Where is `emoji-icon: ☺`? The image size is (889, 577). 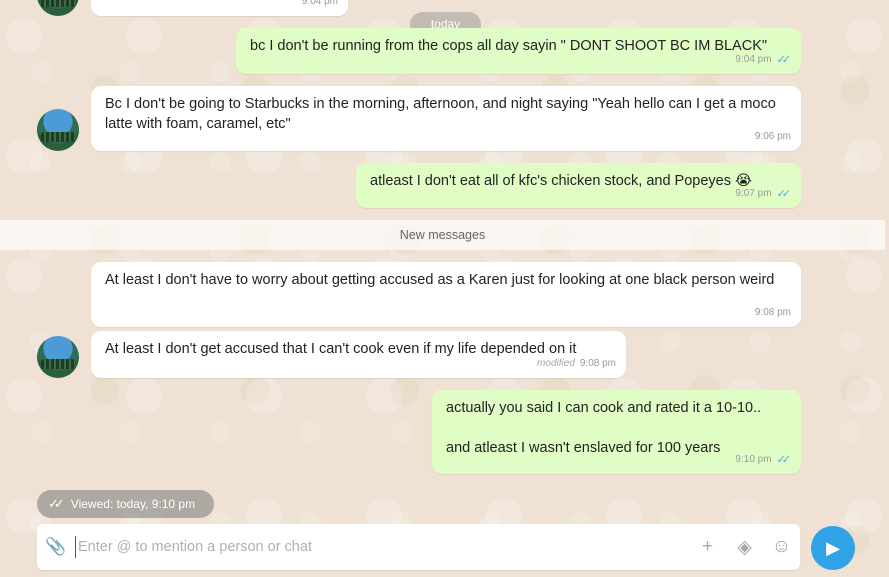 emoji-icon: ☺ is located at coordinates (781, 547).